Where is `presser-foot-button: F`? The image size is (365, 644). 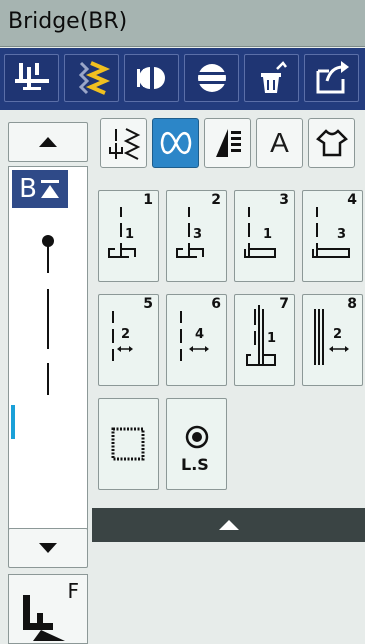 presser-foot-button: F is located at coordinates (48, 609).